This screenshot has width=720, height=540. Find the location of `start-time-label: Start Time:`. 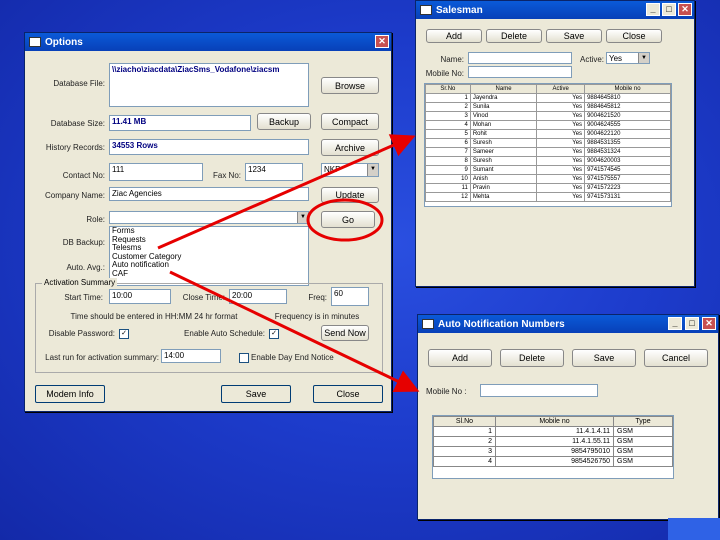

start-time-label: Start Time: is located at coordinates (83, 297).